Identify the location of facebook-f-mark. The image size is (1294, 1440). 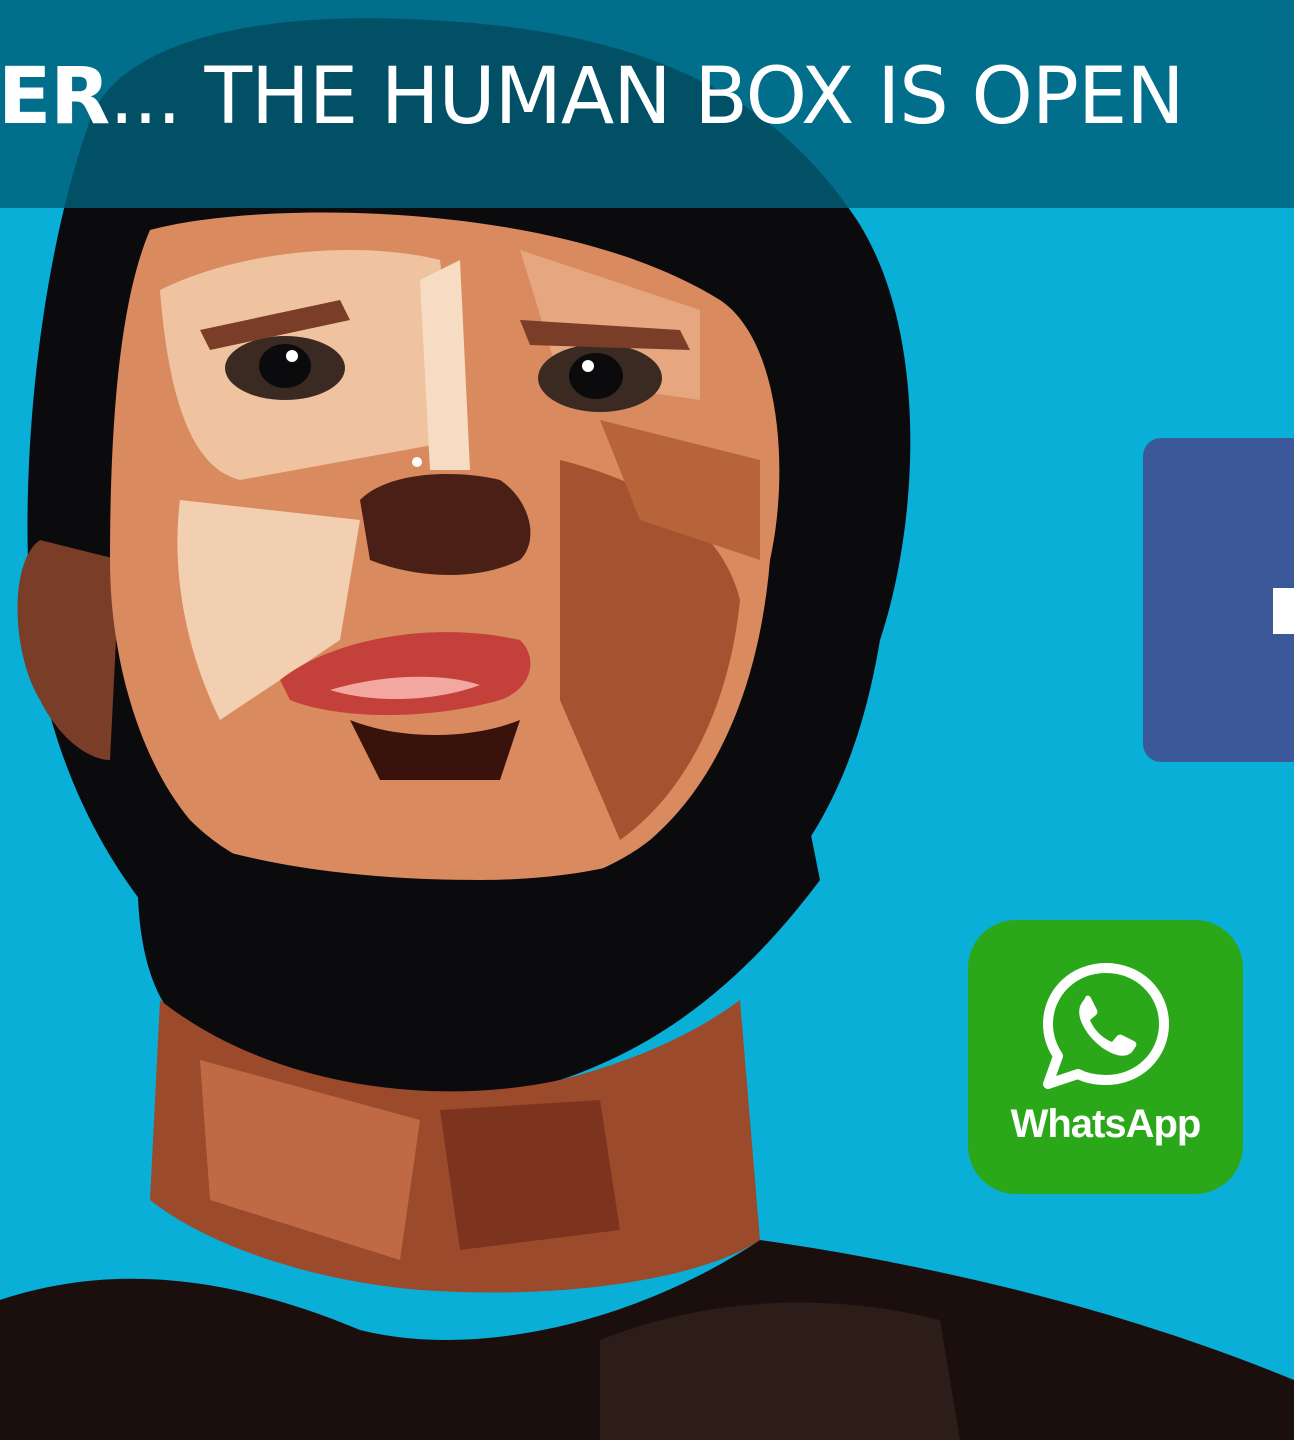
(1283, 611).